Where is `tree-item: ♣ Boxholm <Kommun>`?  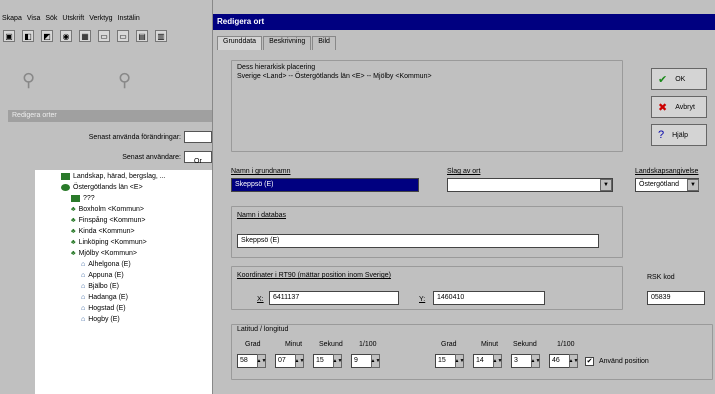
tree-item: ♣ Boxholm <Kommun> is located at coordinates (107, 209).